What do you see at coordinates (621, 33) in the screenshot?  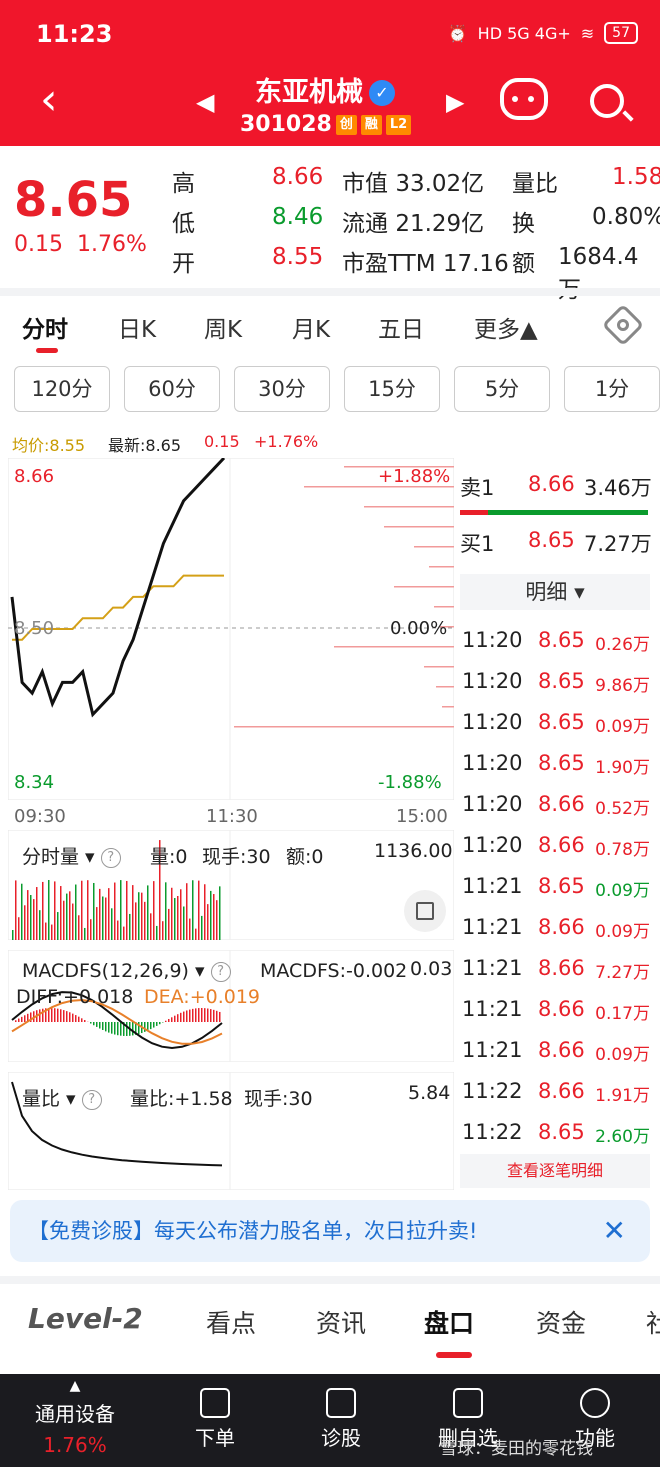 I see `battery-icon: 57` at bounding box center [621, 33].